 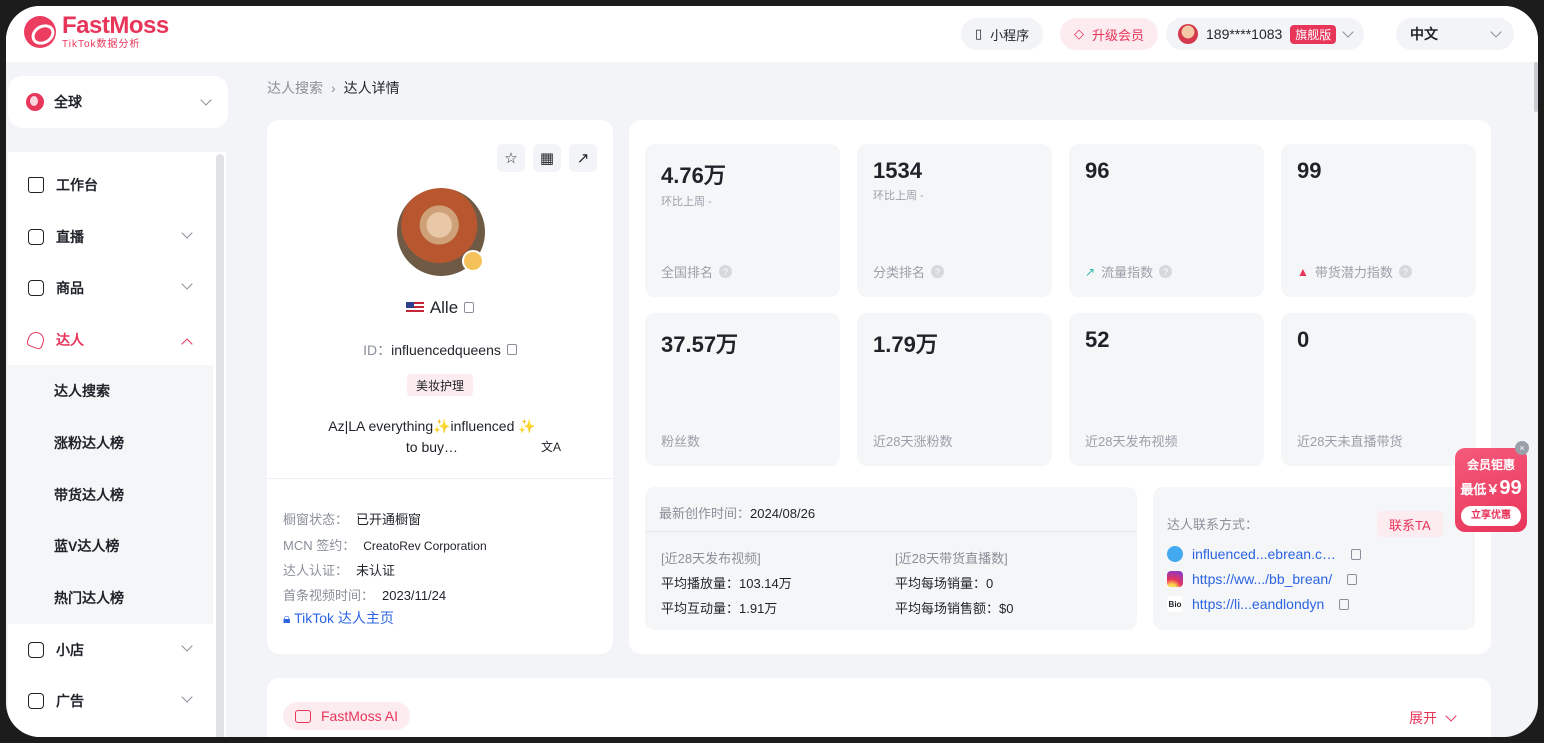 I want to click on breadcrumb-parent: 达人搜索, so click(x=295, y=88).